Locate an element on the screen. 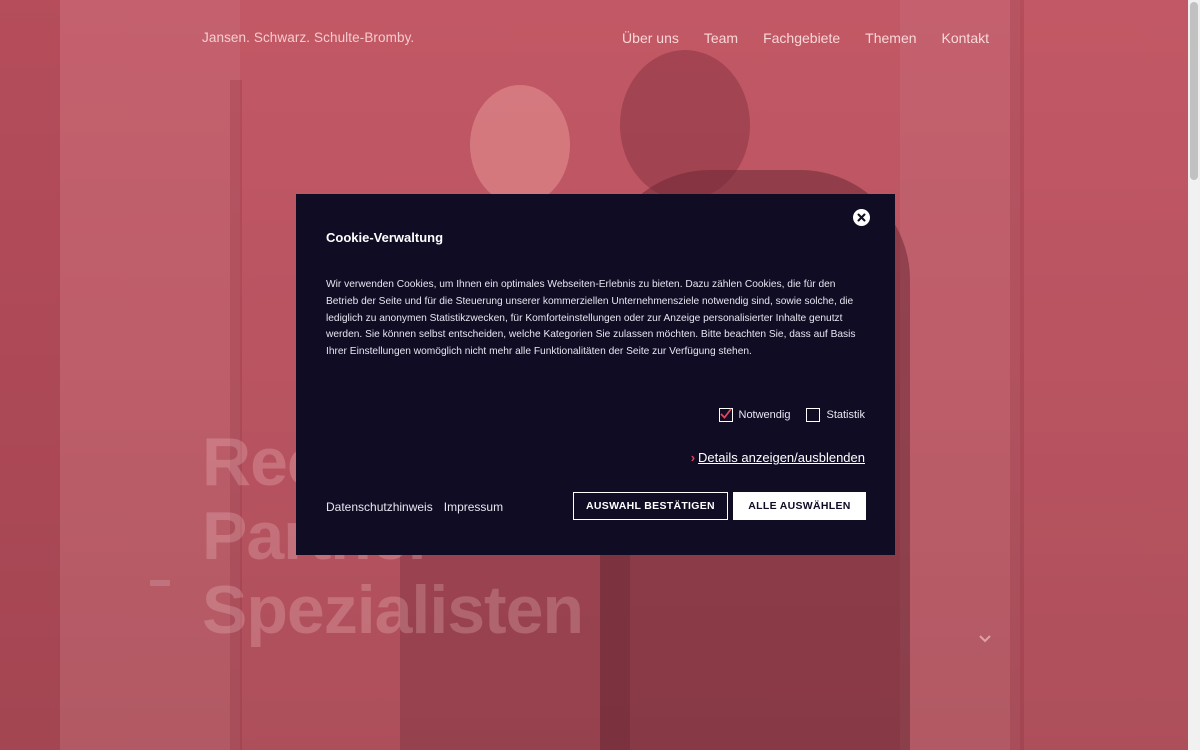  details-toggle-label: Details anzeigen/ausblenden is located at coordinates (781, 457).